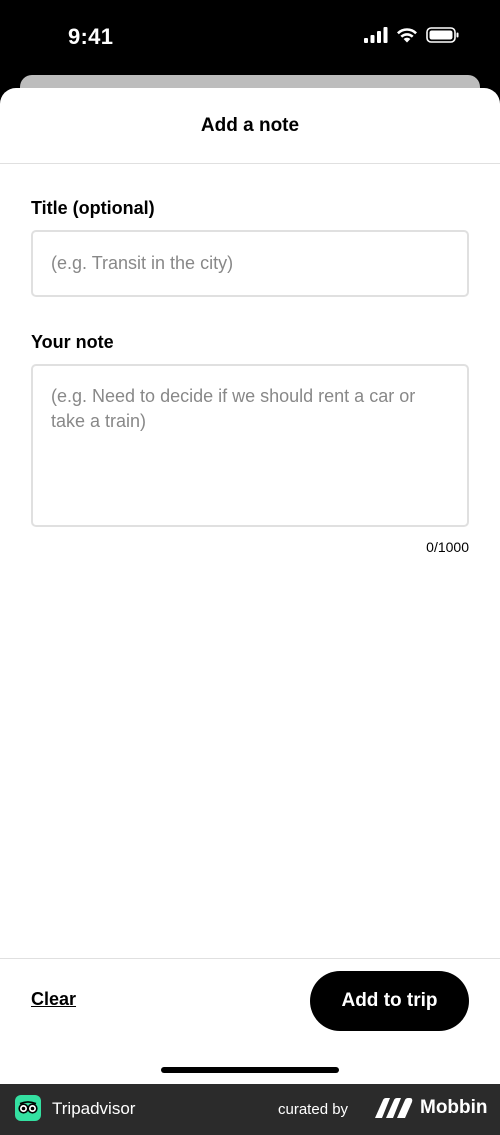 The width and height of the screenshot is (500, 1135). I want to click on sheet-footer: Clear Add to trip, so click(250, 1021).